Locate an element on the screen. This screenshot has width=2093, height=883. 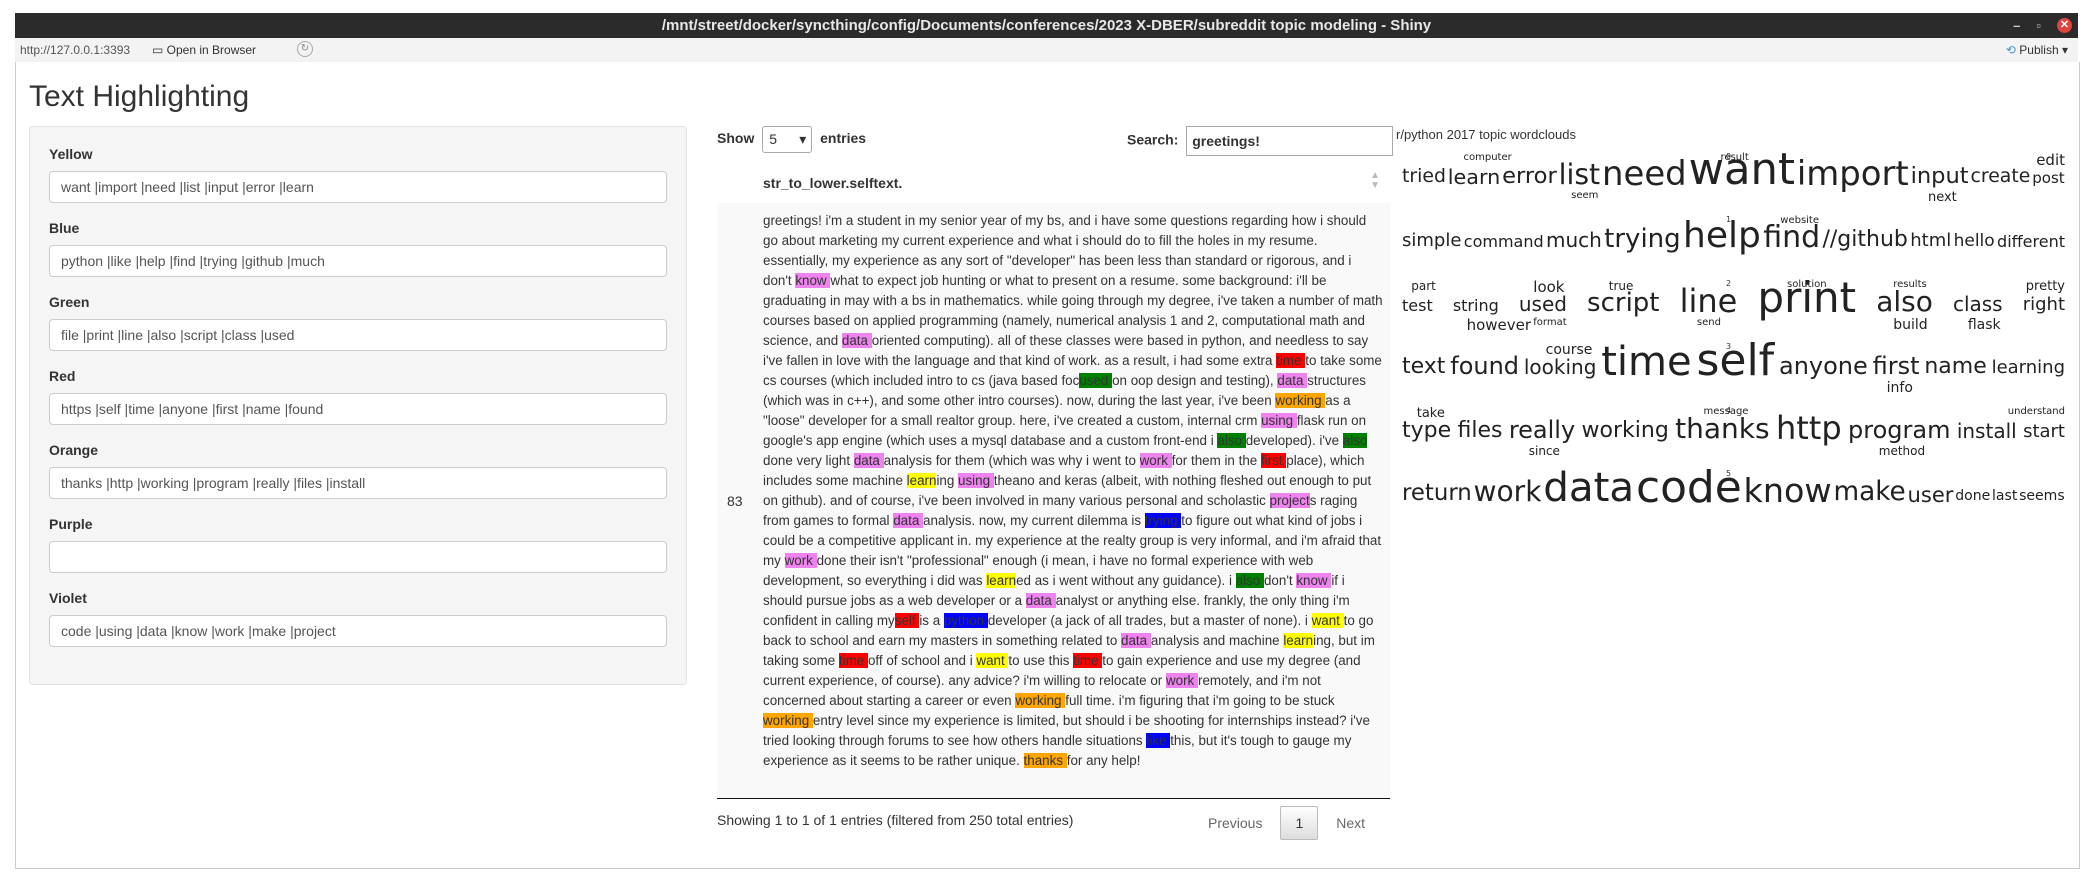
wordcloud-word: info is located at coordinates (1899, 388).